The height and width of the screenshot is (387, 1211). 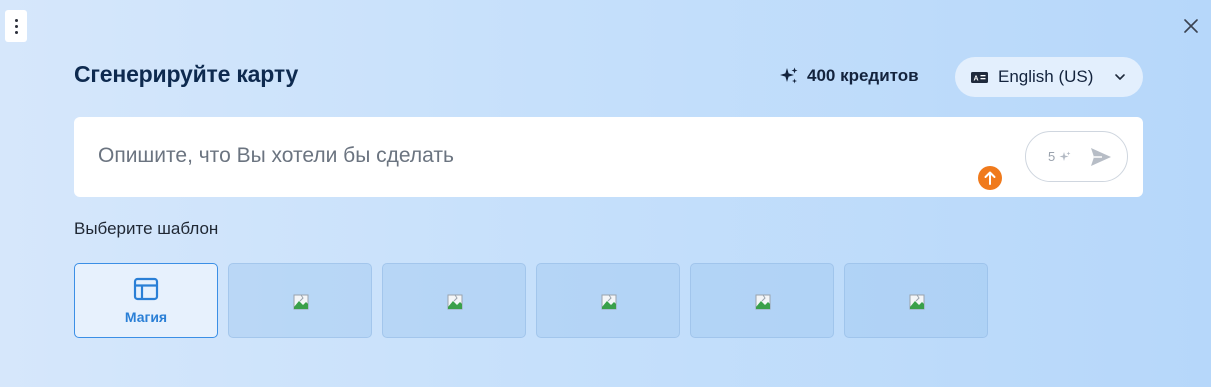 What do you see at coordinates (863, 75) in the screenshot?
I see `credits-label: 400 кредитов` at bounding box center [863, 75].